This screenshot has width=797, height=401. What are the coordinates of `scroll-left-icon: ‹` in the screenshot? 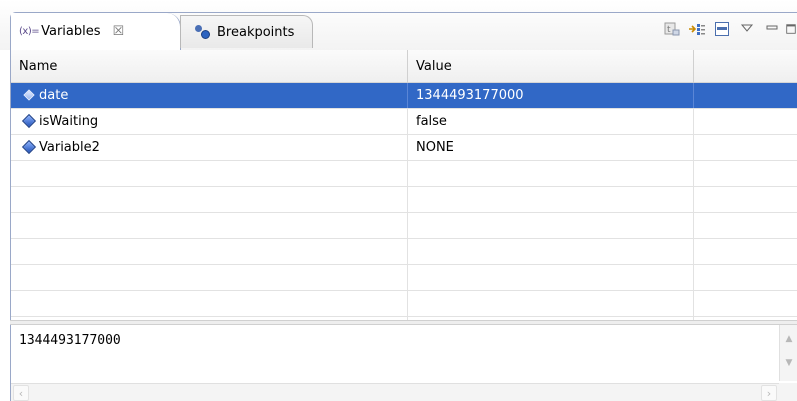 It's located at (21, 393).